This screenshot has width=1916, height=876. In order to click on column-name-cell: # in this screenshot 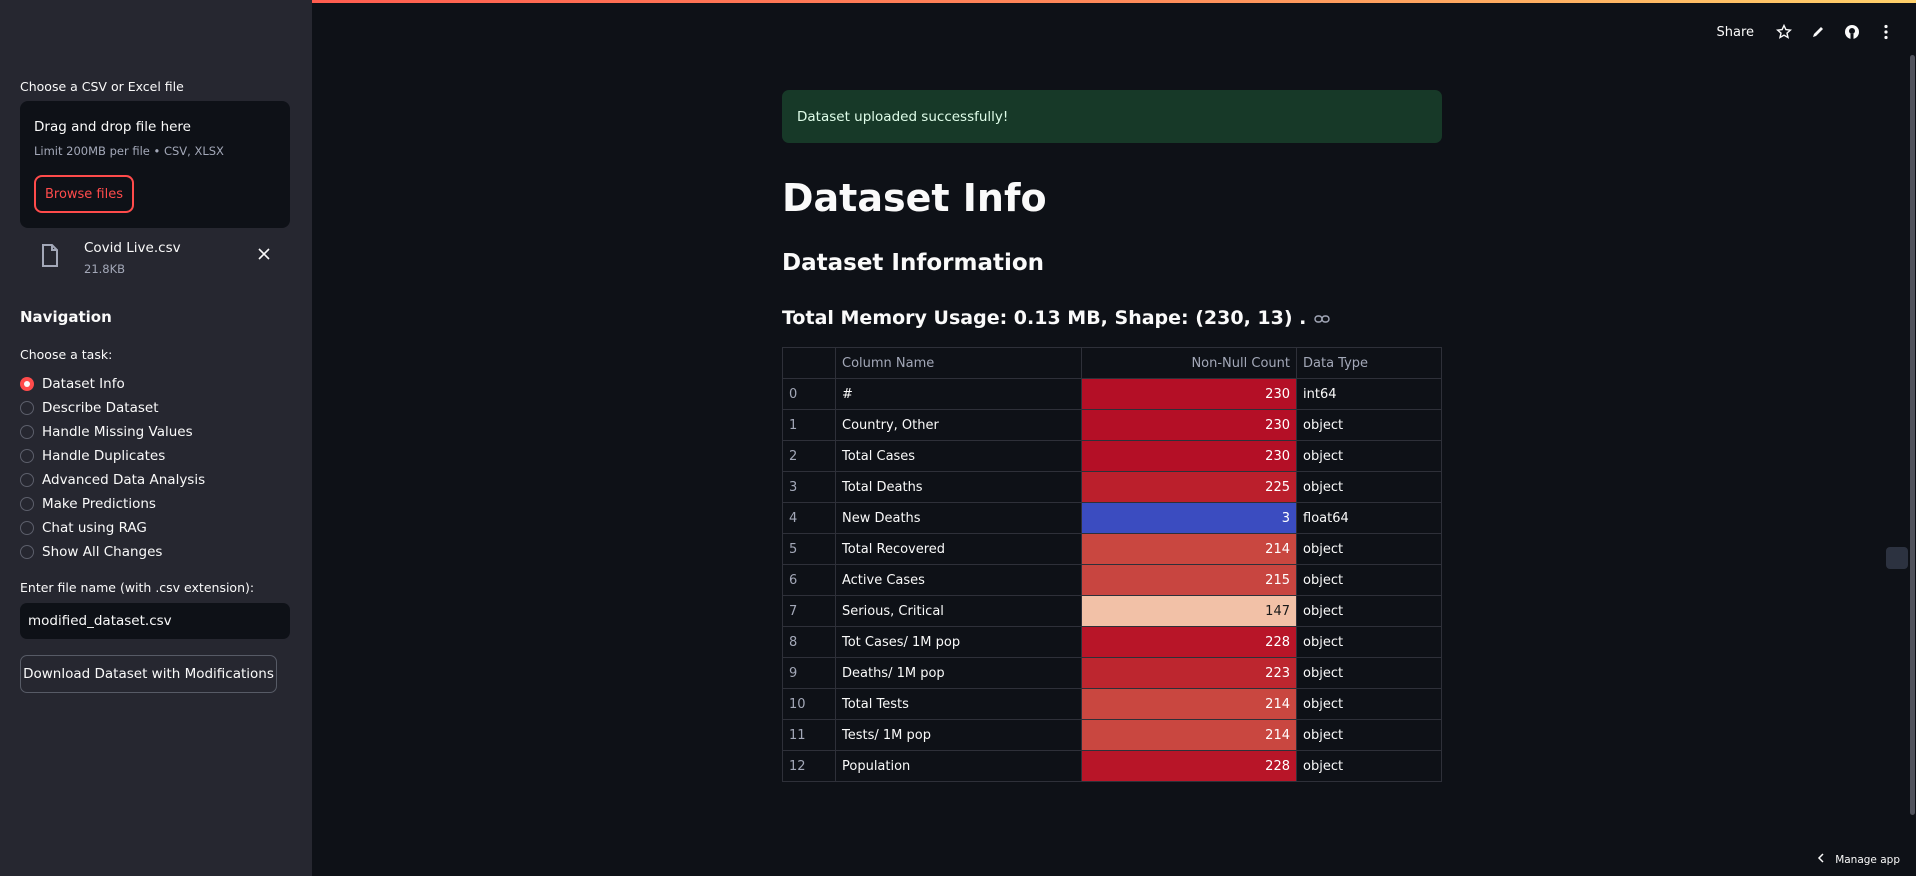, I will do `click(958, 394)`.